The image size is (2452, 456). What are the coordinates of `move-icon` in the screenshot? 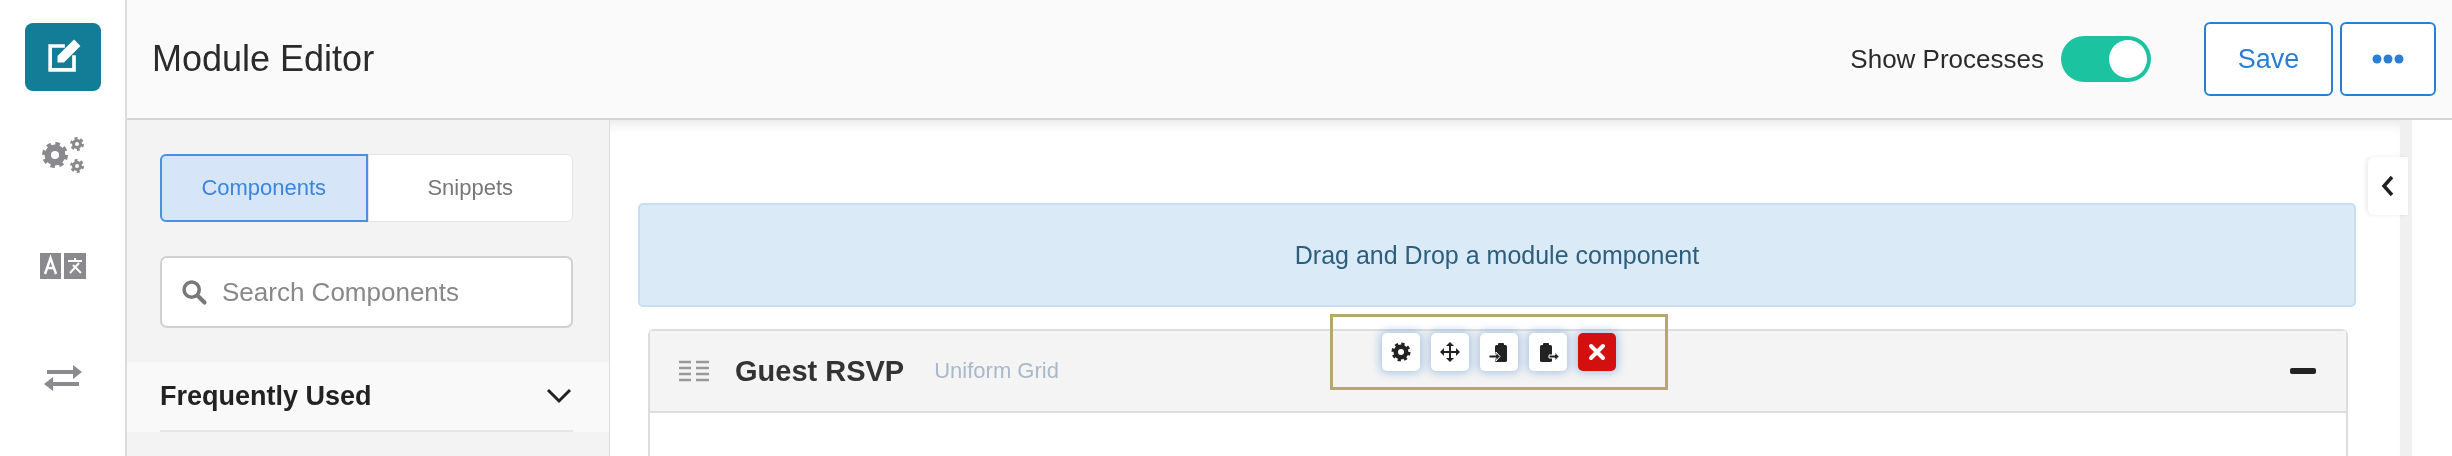 It's located at (1450, 352).